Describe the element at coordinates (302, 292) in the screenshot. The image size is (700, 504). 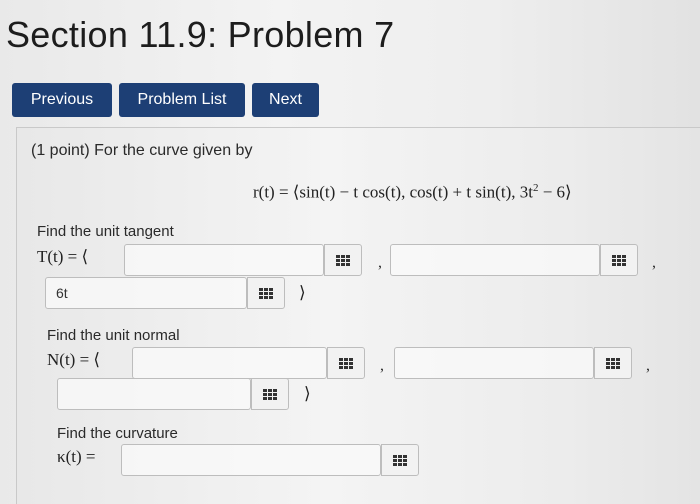
I see `tangent-close: ⟩` at that location.